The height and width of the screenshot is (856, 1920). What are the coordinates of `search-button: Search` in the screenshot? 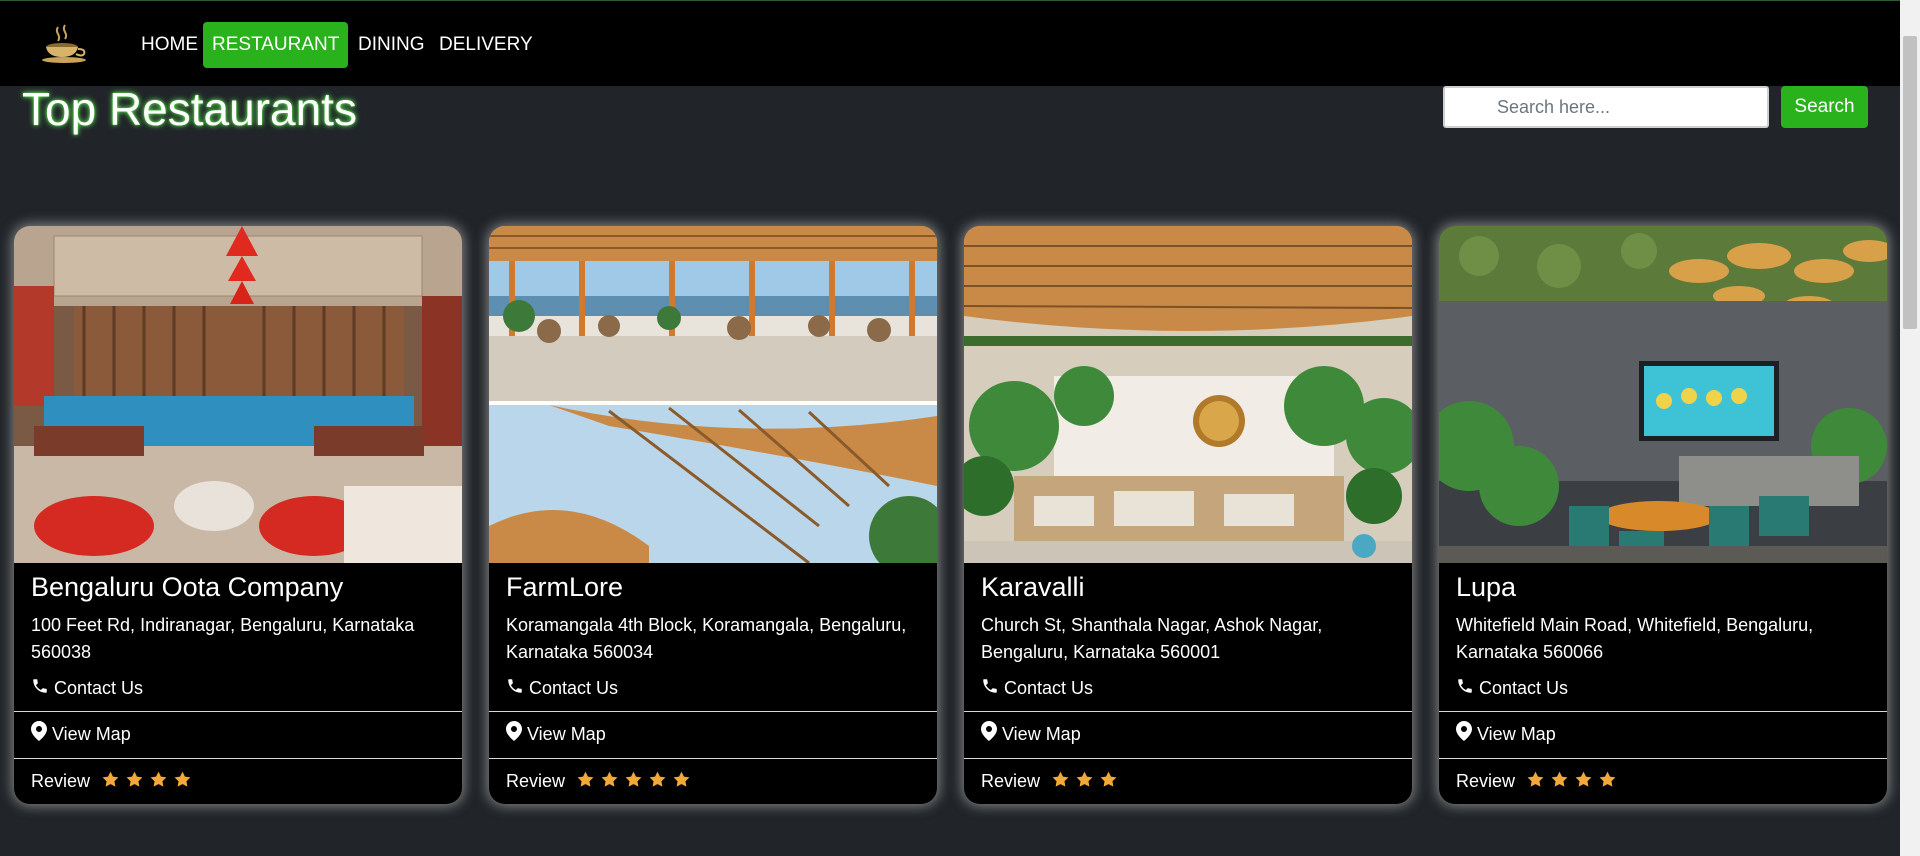 It's located at (1824, 107).